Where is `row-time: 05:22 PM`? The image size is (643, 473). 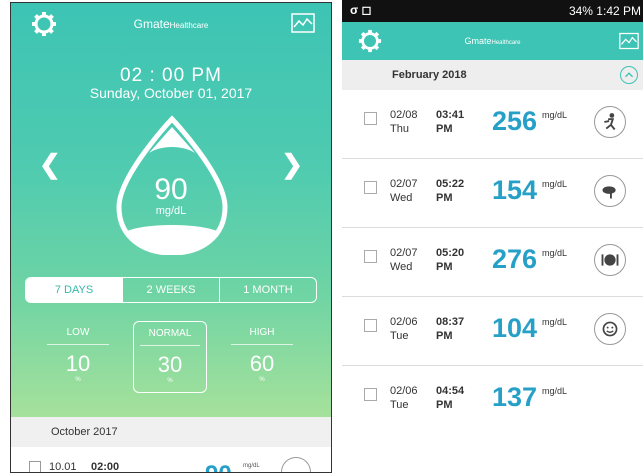 row-time: 05:22 PM is located at coordinates (450, 191).